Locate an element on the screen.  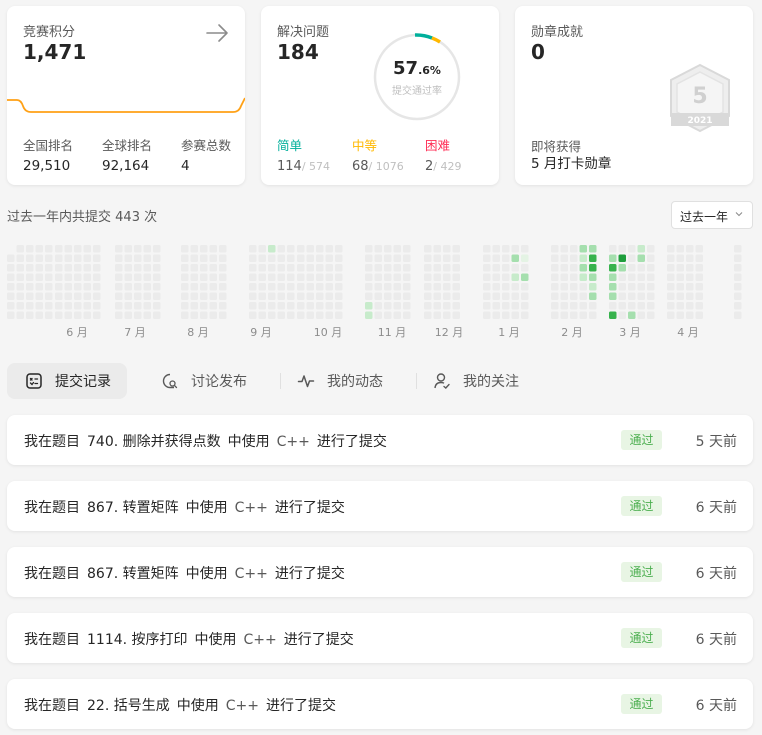
acceptance-rate: 57.6% is located at coordinates (417, 68).